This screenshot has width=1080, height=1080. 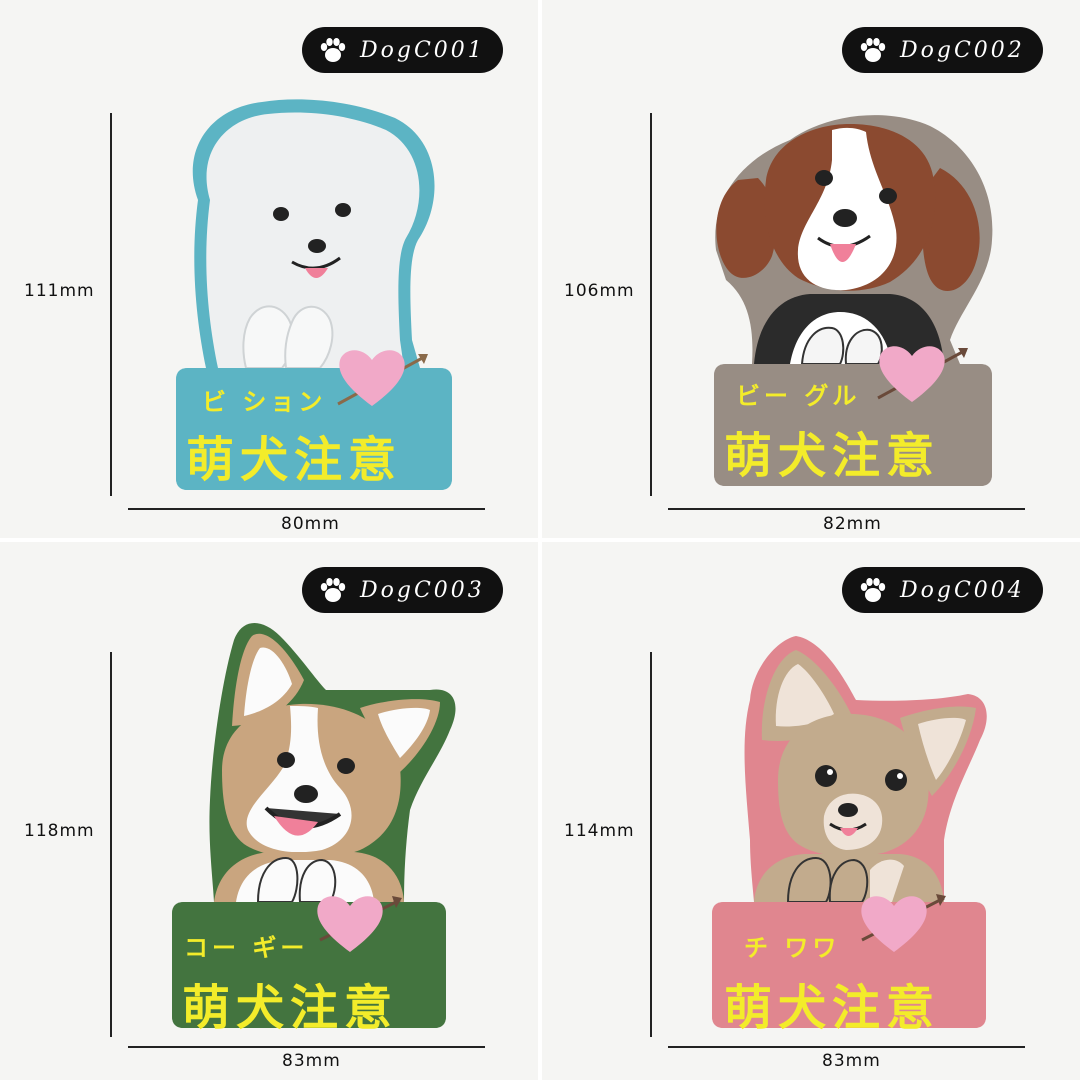 What do you see at coordinates (792, 948) in the screenshot?
I see `breed-label: チ ワワ` at bounding box center [792, 948].